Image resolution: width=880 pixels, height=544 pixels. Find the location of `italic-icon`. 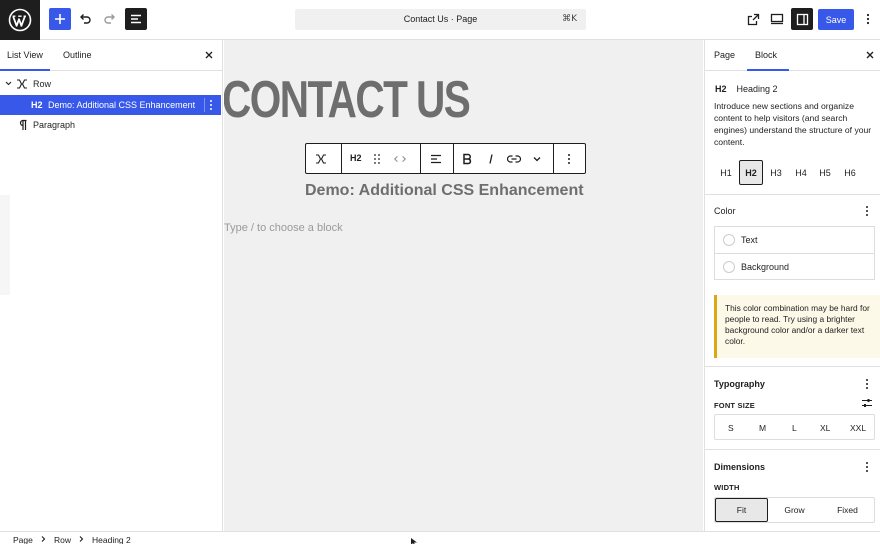

italic-icon is located at coordinates (491, 159).